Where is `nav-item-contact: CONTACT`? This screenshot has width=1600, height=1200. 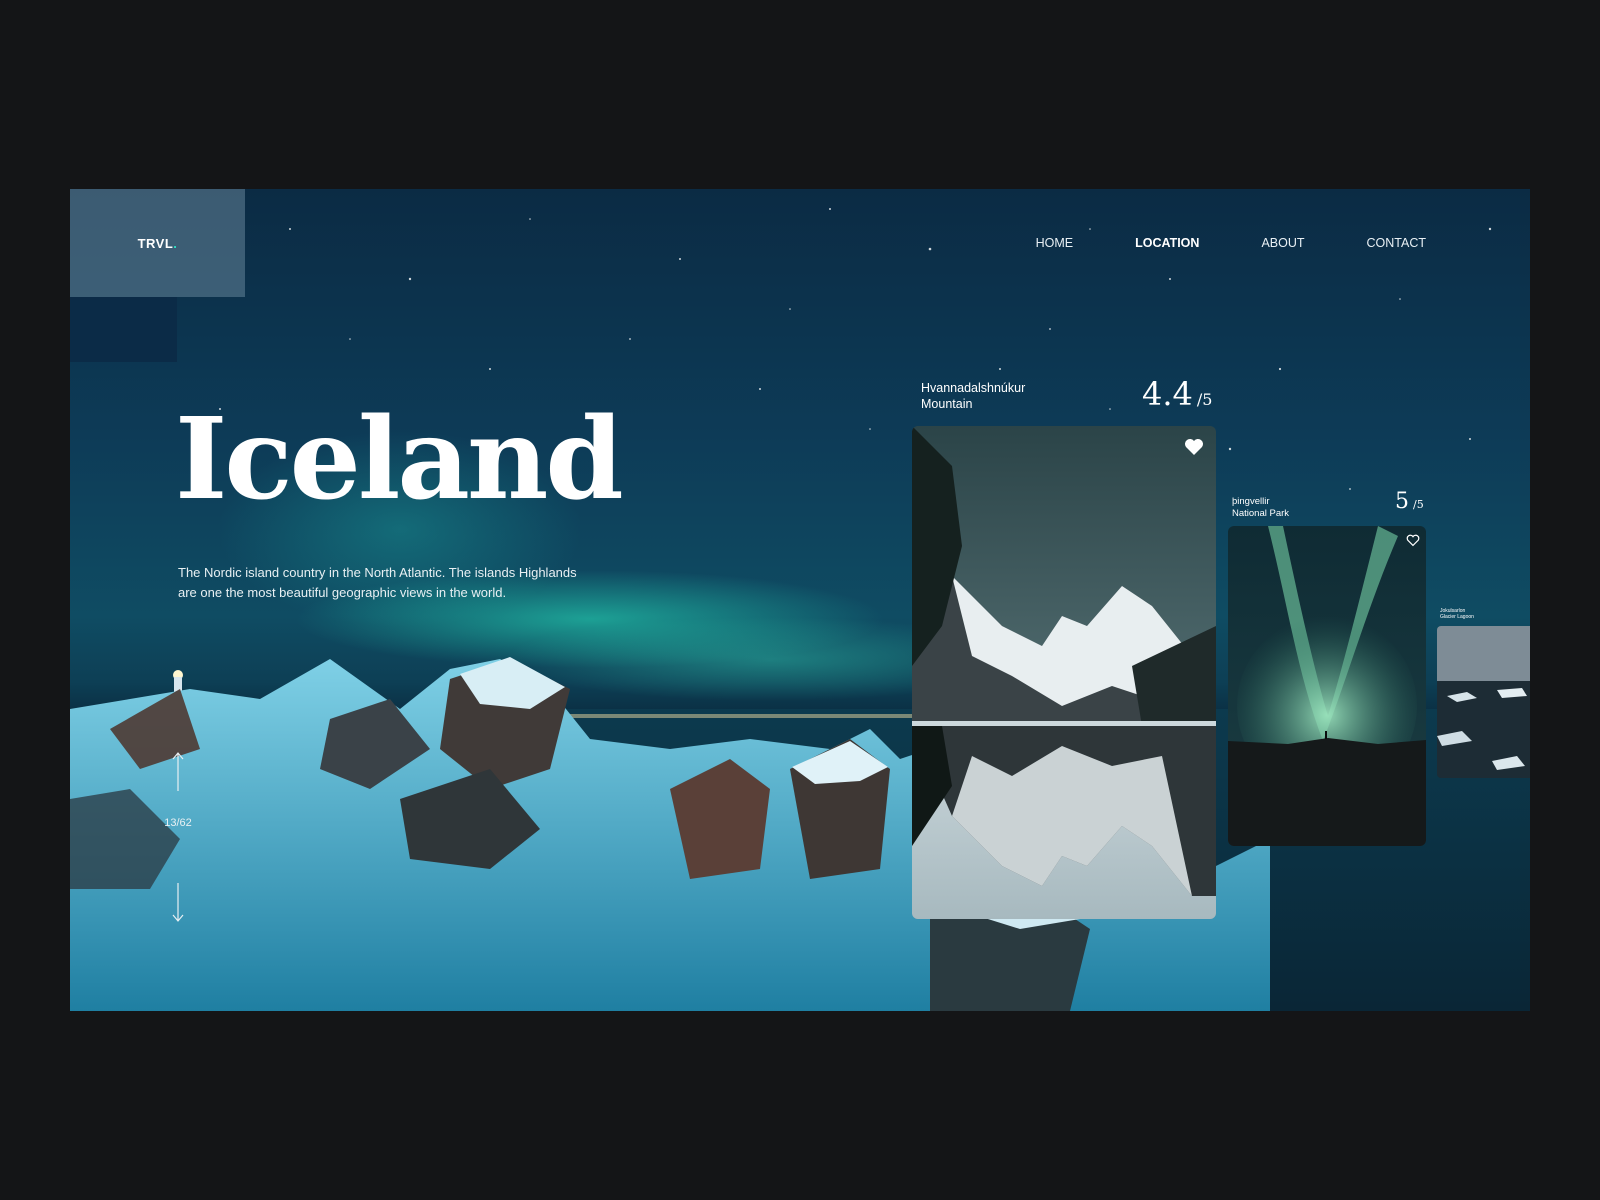
nav-item-contact: CONTACT is located at coordinates (1397, 243).